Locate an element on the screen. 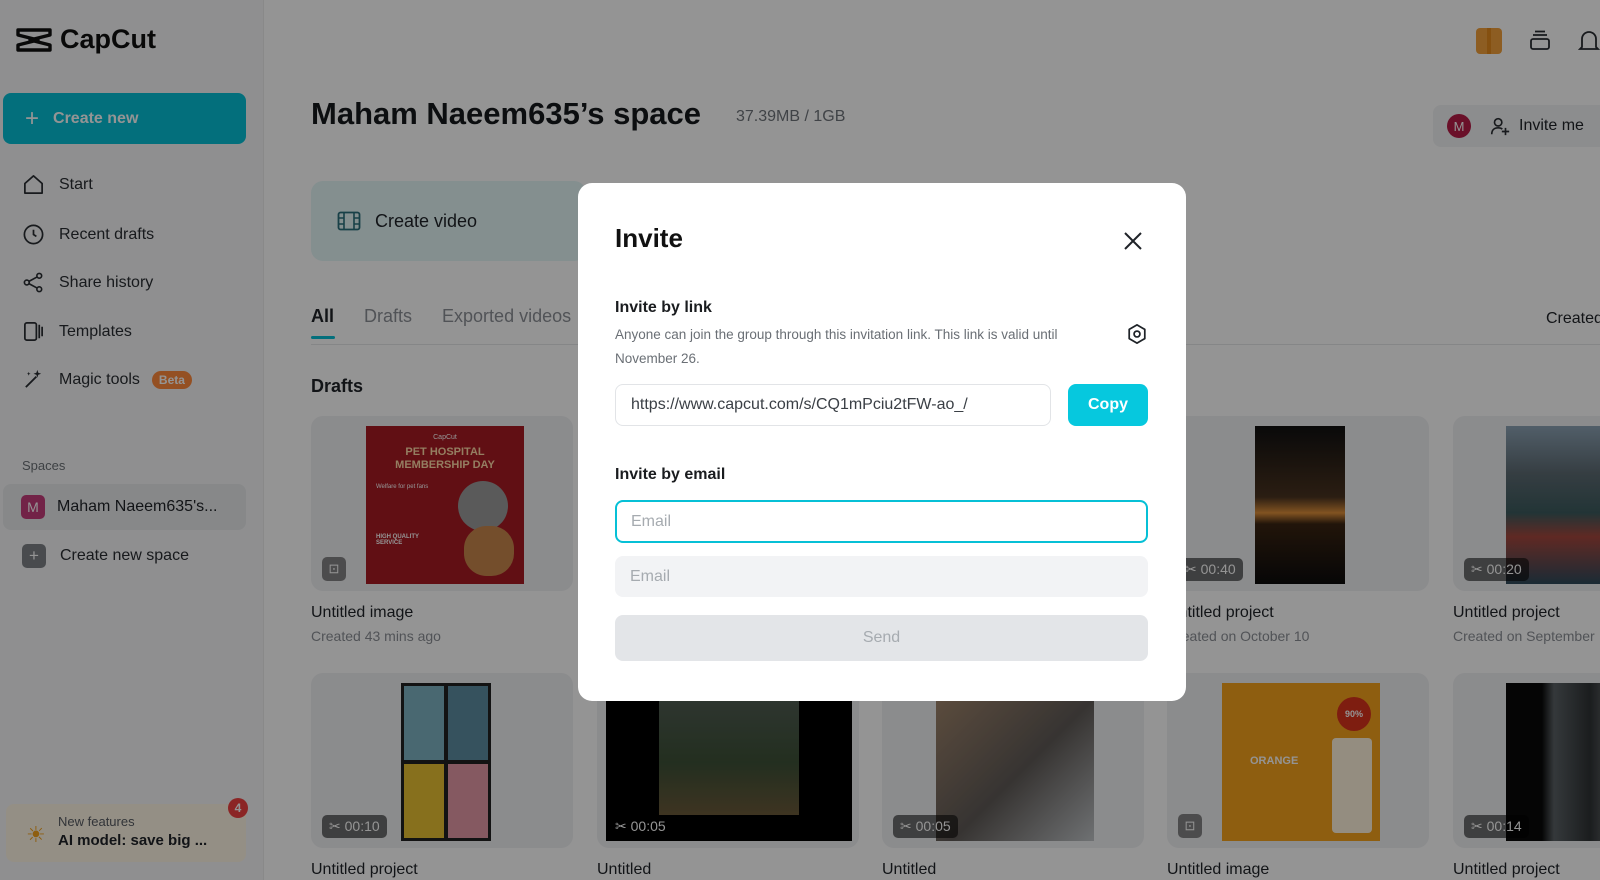 This screenshot has height=880, width=1600. invite-by-link-heading: Invite by link is located at coordinates (663, 307).